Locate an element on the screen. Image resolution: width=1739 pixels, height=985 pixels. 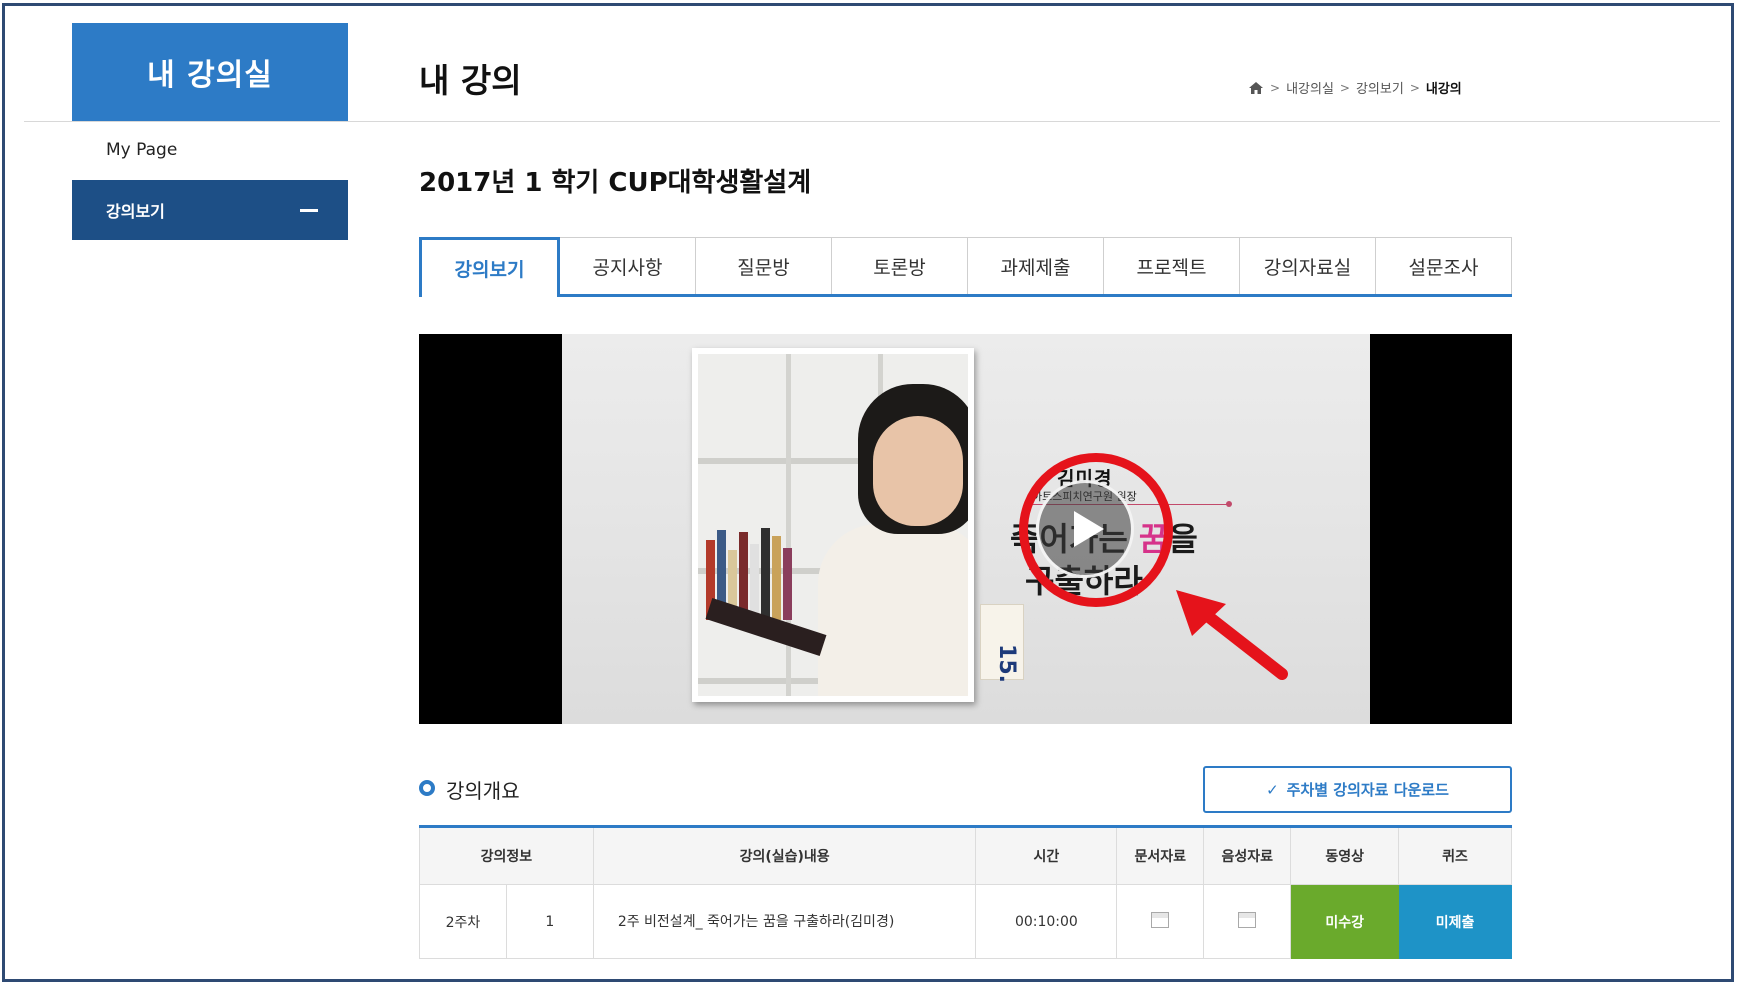
tab-lecture-view: 강의보기 is located at coordinates (489, 267).